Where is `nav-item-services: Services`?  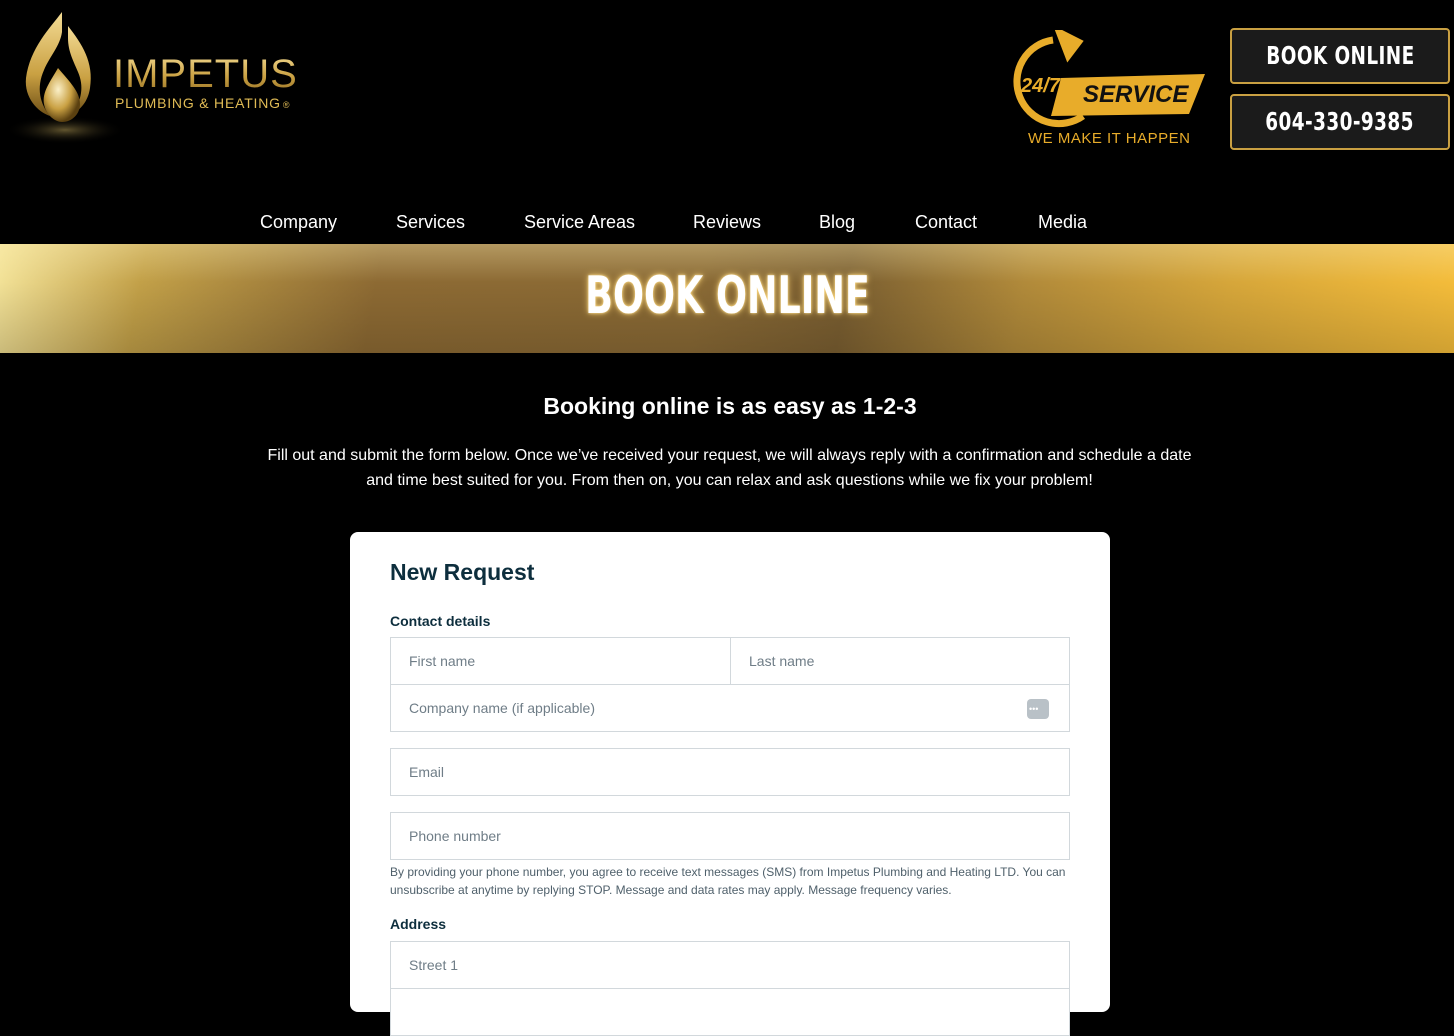 nav-item-services: Services is located at coordinates (430, 222).